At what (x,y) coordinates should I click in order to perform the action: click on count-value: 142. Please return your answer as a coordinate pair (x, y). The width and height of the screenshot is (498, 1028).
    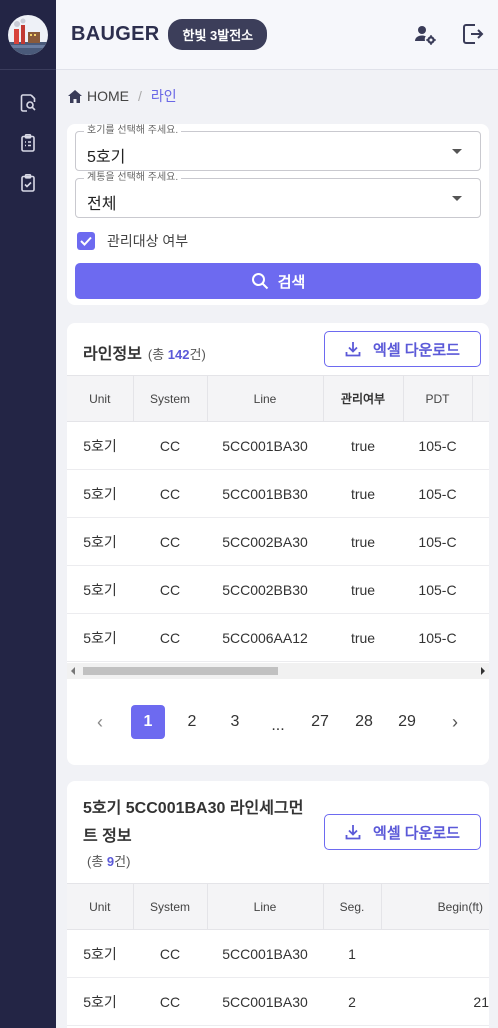
    Looking at the image, I should click on (178, 354).